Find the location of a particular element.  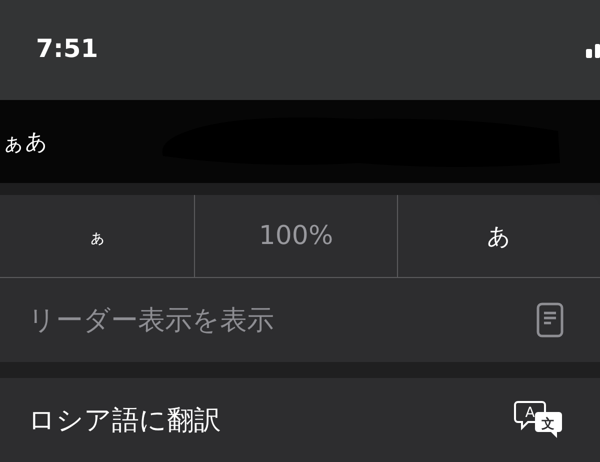

signal-icon is located at coordinates (593, 50).